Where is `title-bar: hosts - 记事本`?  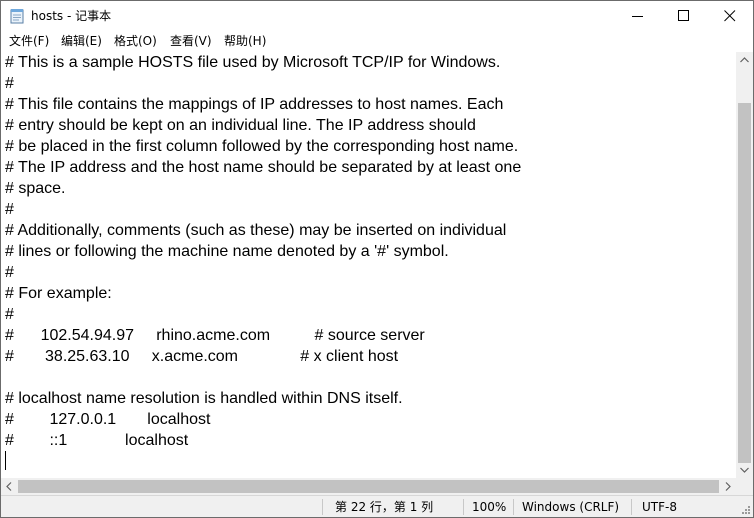
title-bar: hosts - 记事本 is located at coordinates (377, 16).